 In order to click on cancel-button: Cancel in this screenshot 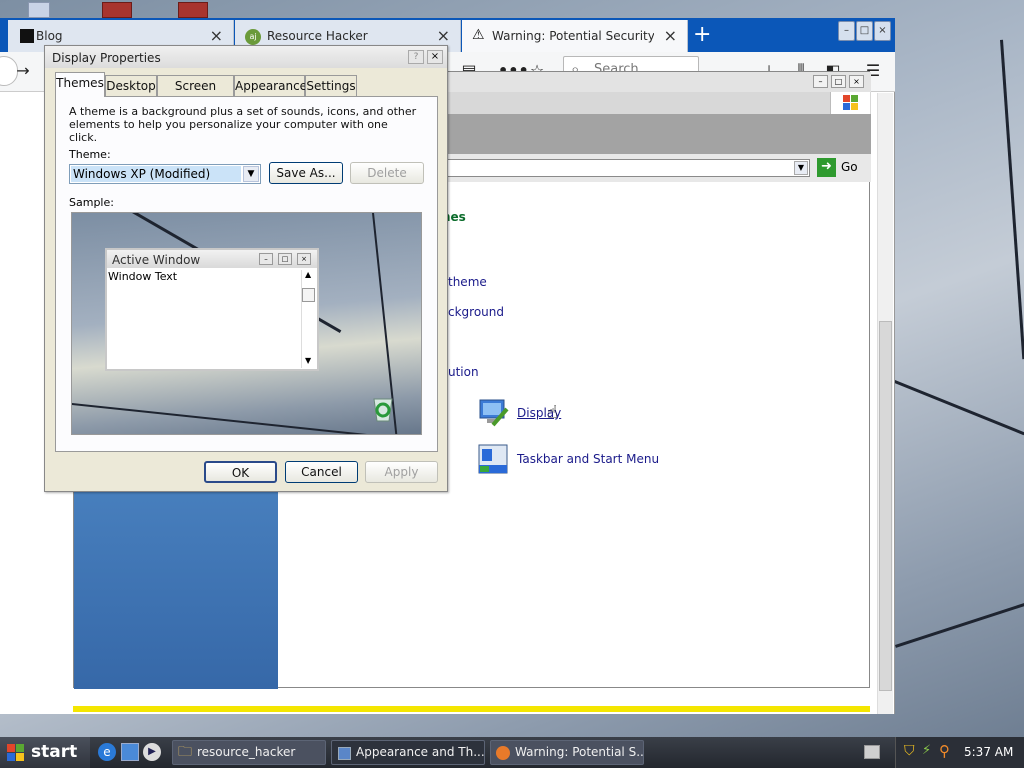, I will do `click(321, 472)`.